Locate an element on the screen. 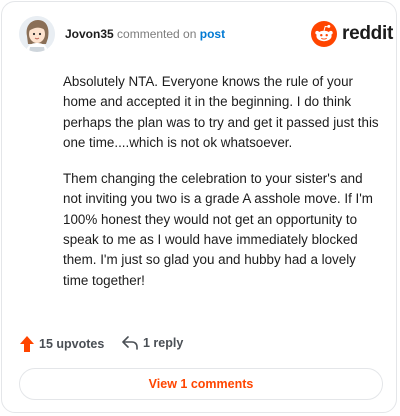  post-link: post is located at coordinates (212, 34).